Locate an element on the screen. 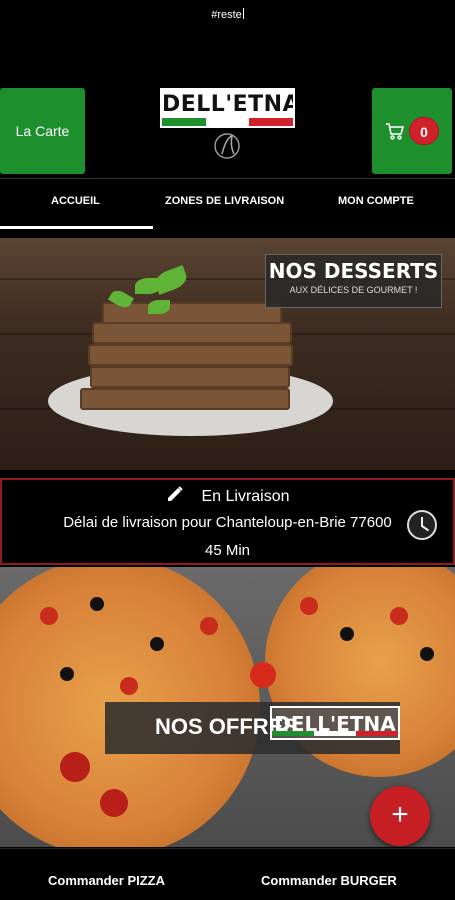 The height and width of the screenshot is (900, 455). add-fab-button: + is located at coordinates (400, 816).